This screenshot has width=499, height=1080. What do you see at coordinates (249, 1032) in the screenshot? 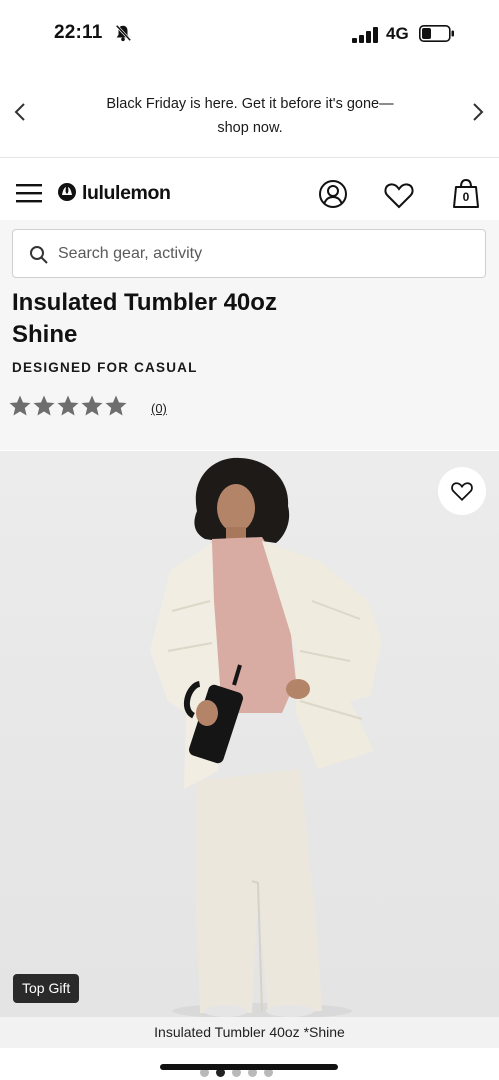
I see `image-caption: Insulated Tumbler 40oz *Shine` at bounding box center [249, 1032].